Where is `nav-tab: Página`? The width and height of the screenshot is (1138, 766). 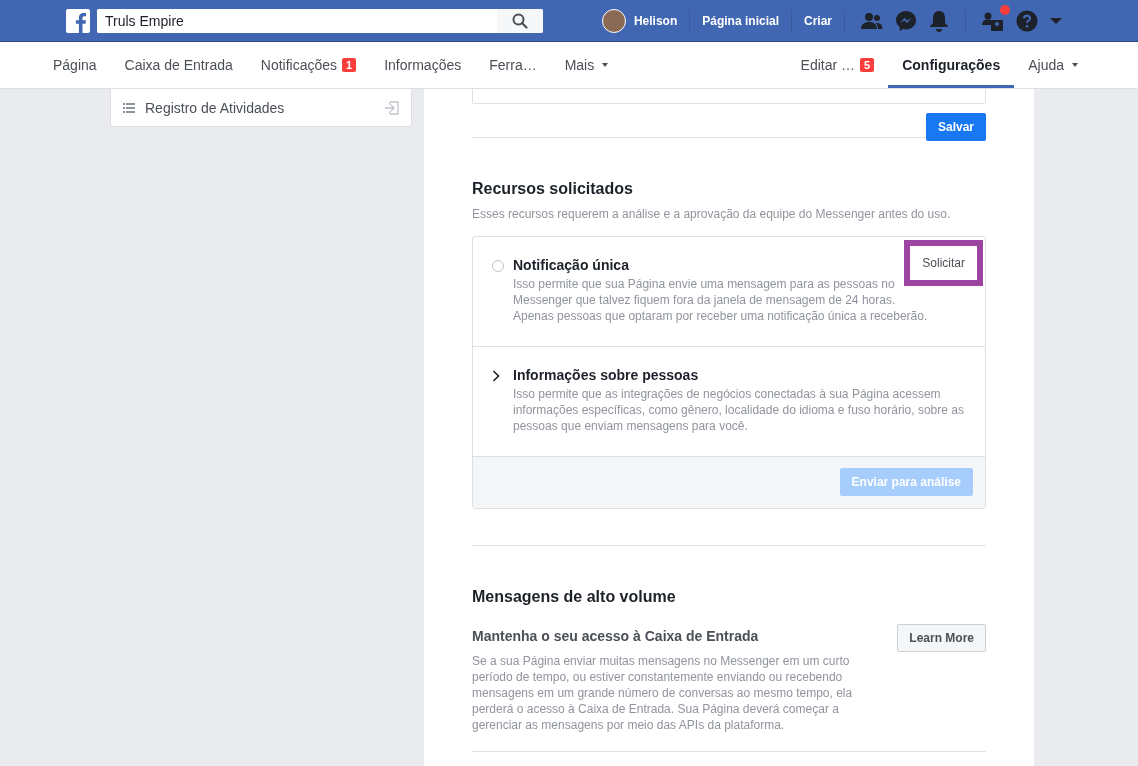 nav-tab: Página is located at coordinates (75, 65).